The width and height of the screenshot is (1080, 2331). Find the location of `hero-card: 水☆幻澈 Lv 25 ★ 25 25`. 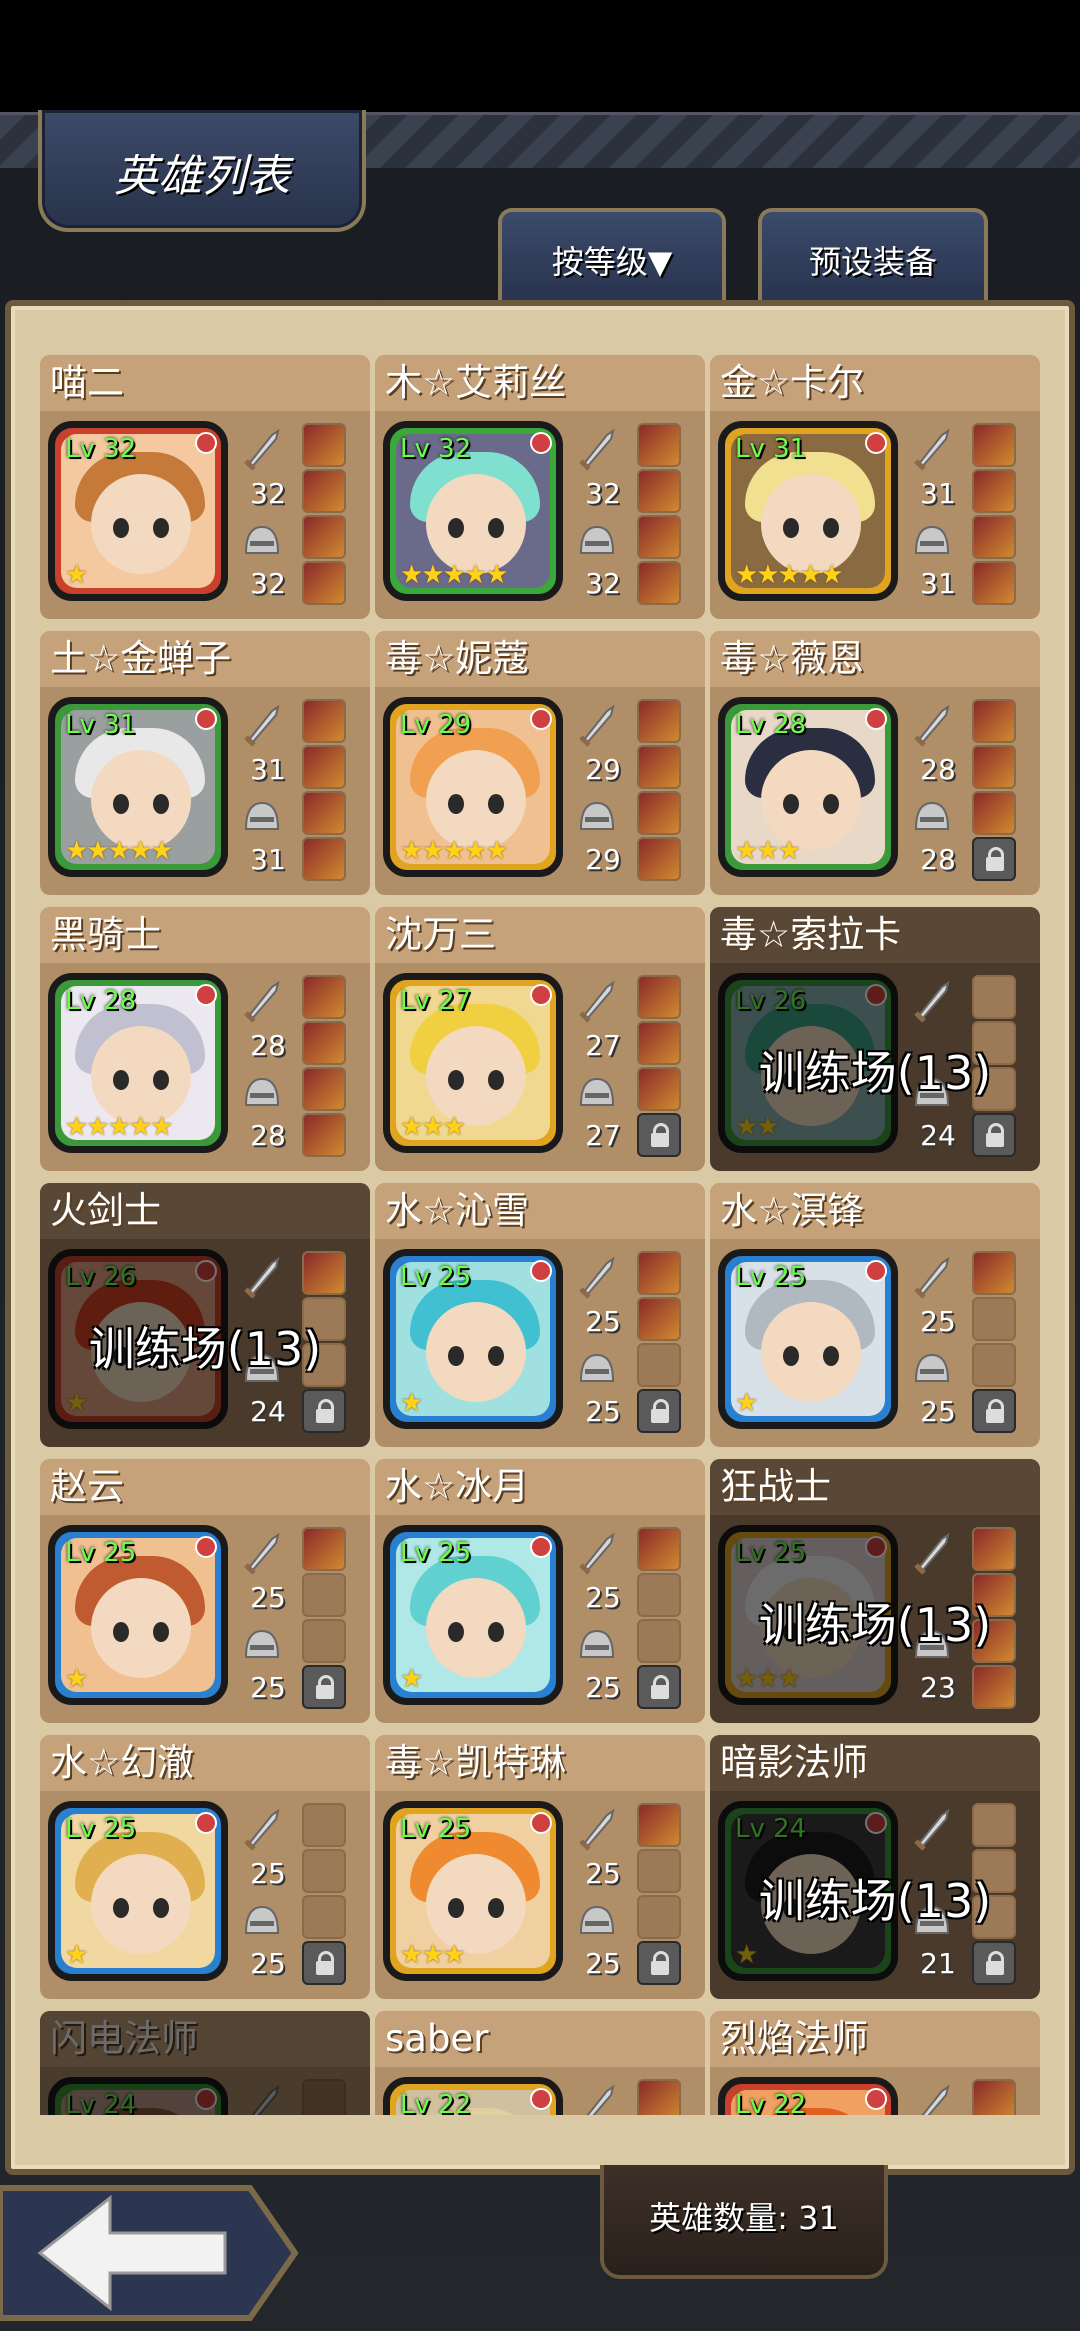

hero-card: 水☆幻澈 Lv 25 ★ 25 25 is located at coordinates (205, 1867).